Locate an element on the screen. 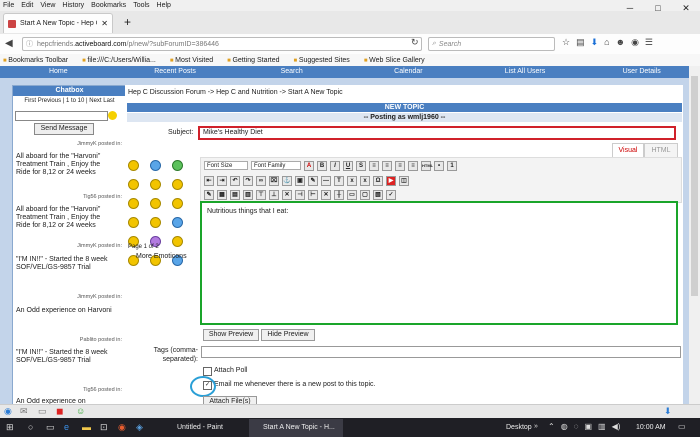 This screenshot has width=700, height=437. tray-app-icon: ▣ is located at coordinates (588, 426).